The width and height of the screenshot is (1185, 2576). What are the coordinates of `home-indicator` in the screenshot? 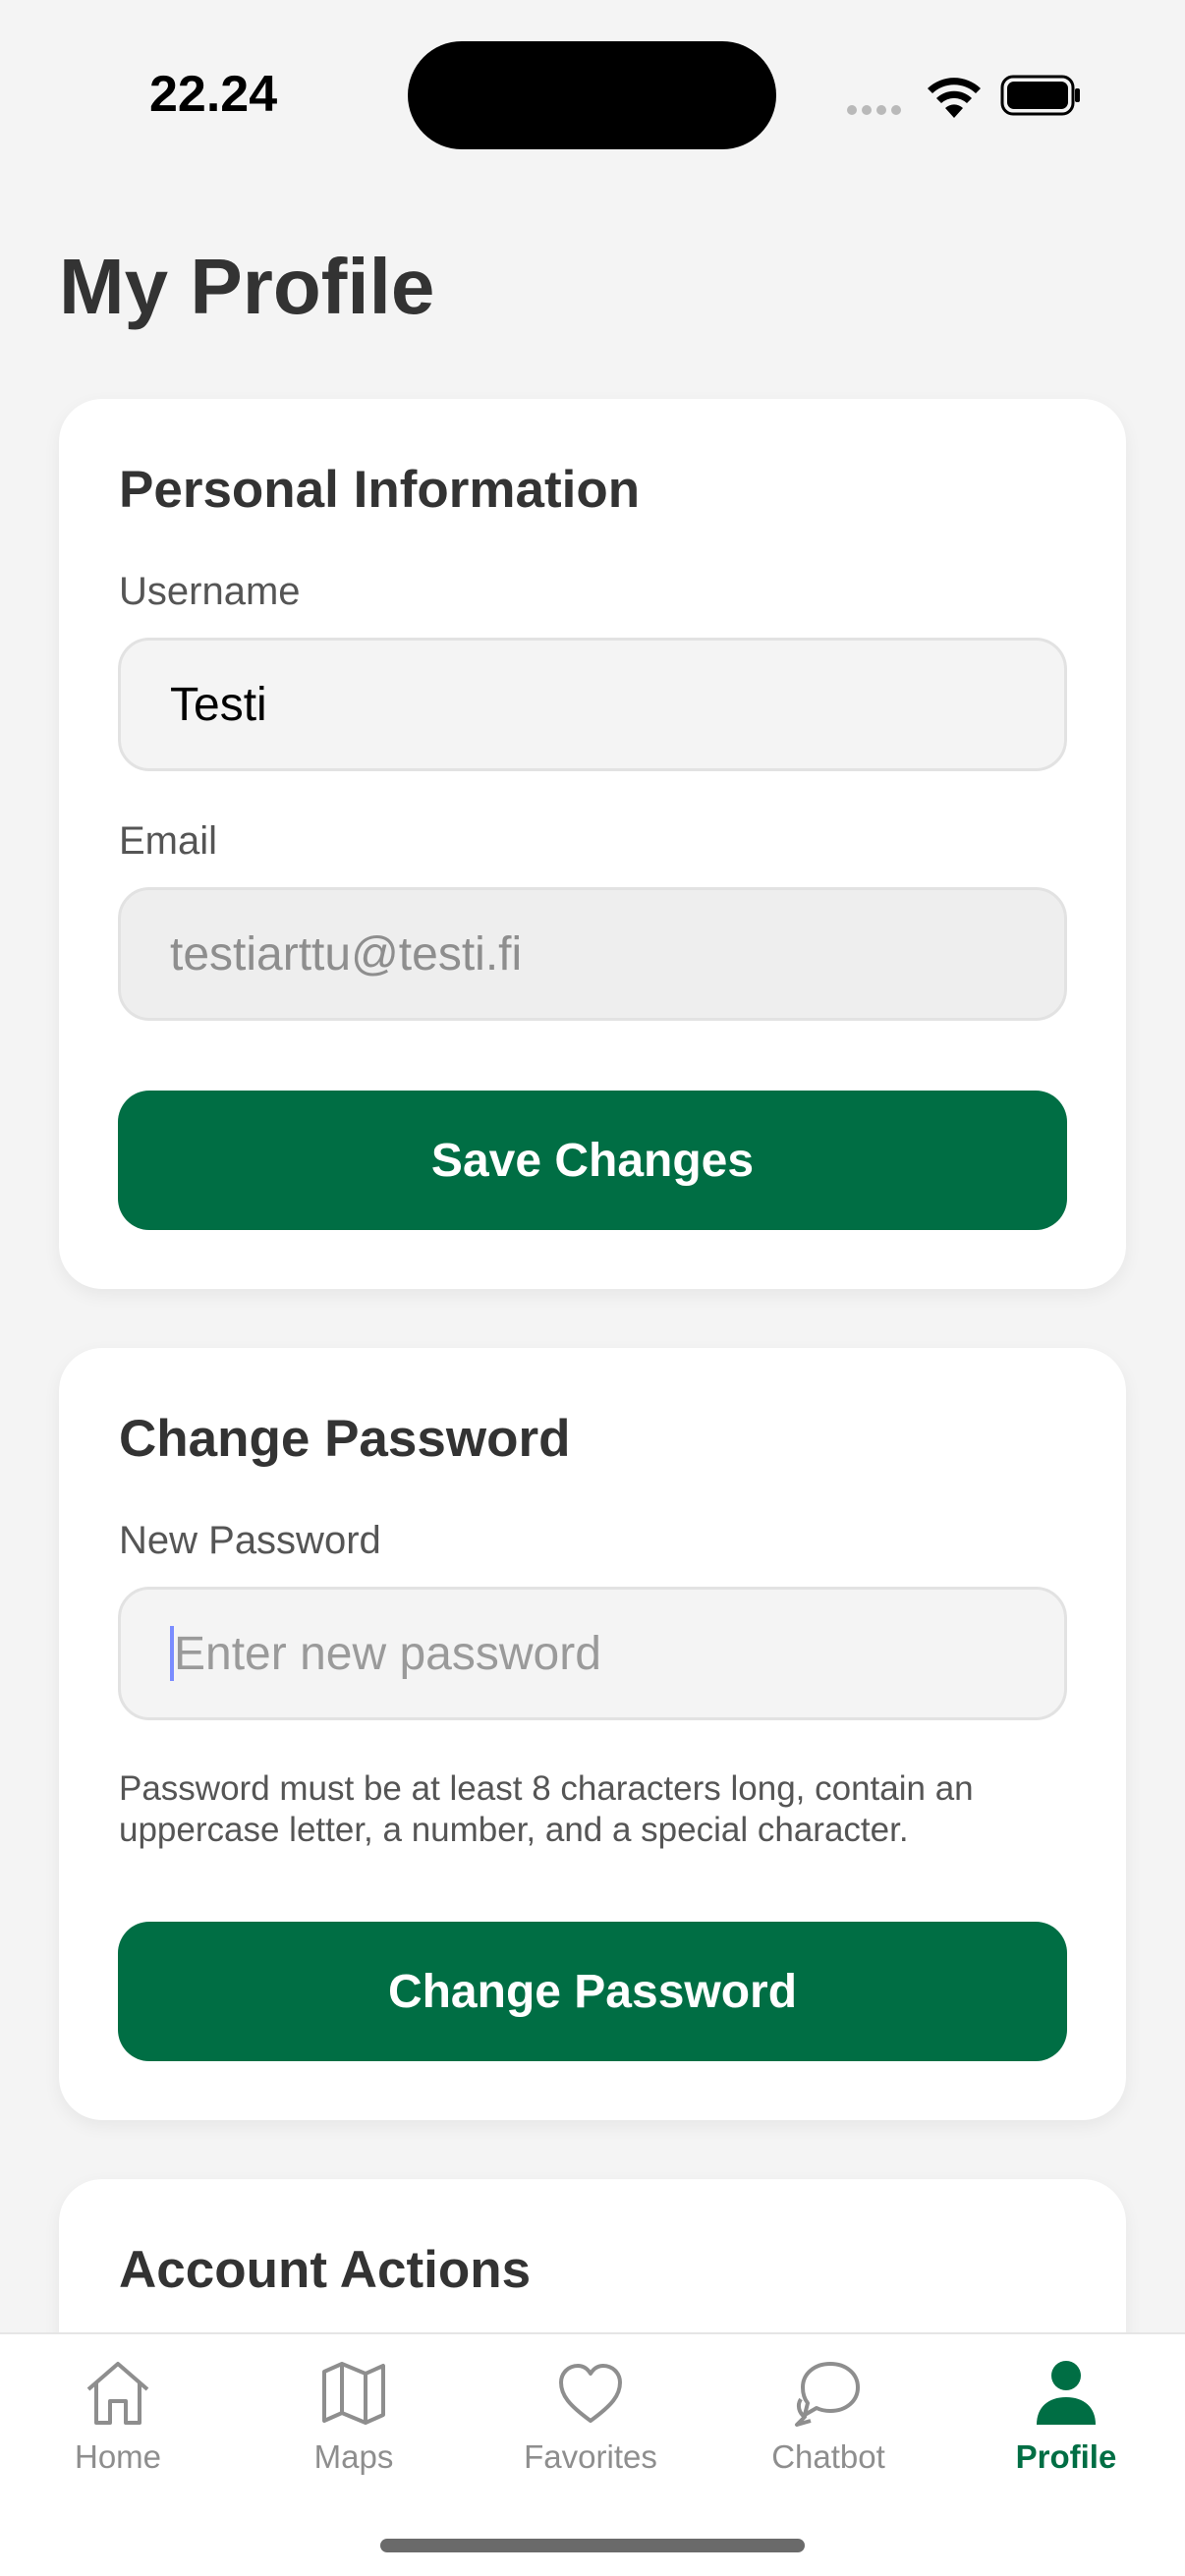 It's located at (592, 2545).